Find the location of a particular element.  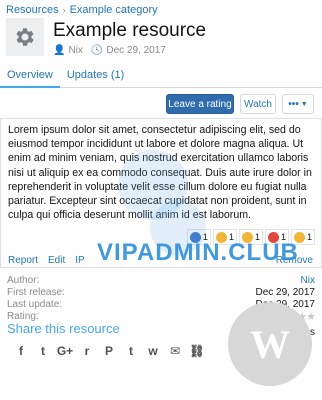

info-label: First release: is located at coordinates (36, 292).